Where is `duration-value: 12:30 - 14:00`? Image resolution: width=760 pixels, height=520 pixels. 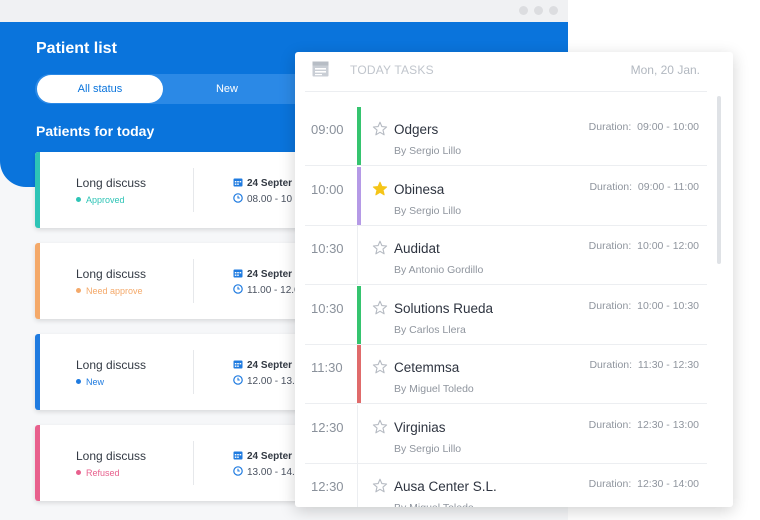 duration-value: 12:30 - 14:00 is located at coordinates (668, 484).